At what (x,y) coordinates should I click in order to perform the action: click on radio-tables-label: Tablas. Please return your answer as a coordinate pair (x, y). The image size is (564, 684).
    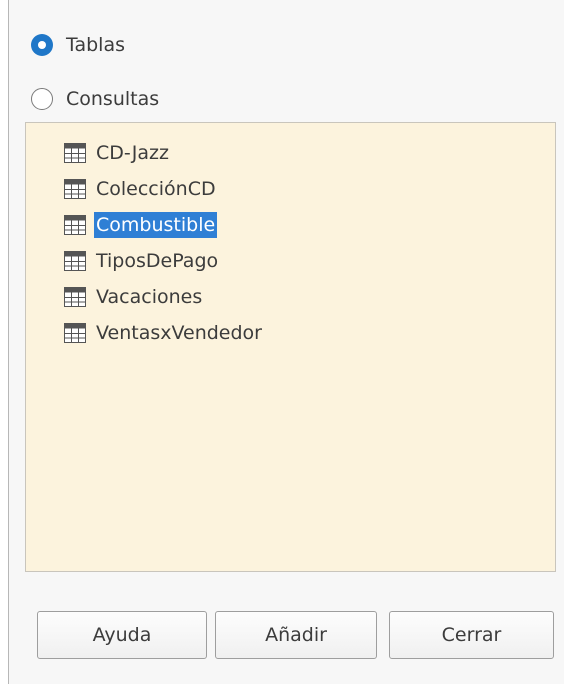
    Looking at the image, I should click on (95, 45).